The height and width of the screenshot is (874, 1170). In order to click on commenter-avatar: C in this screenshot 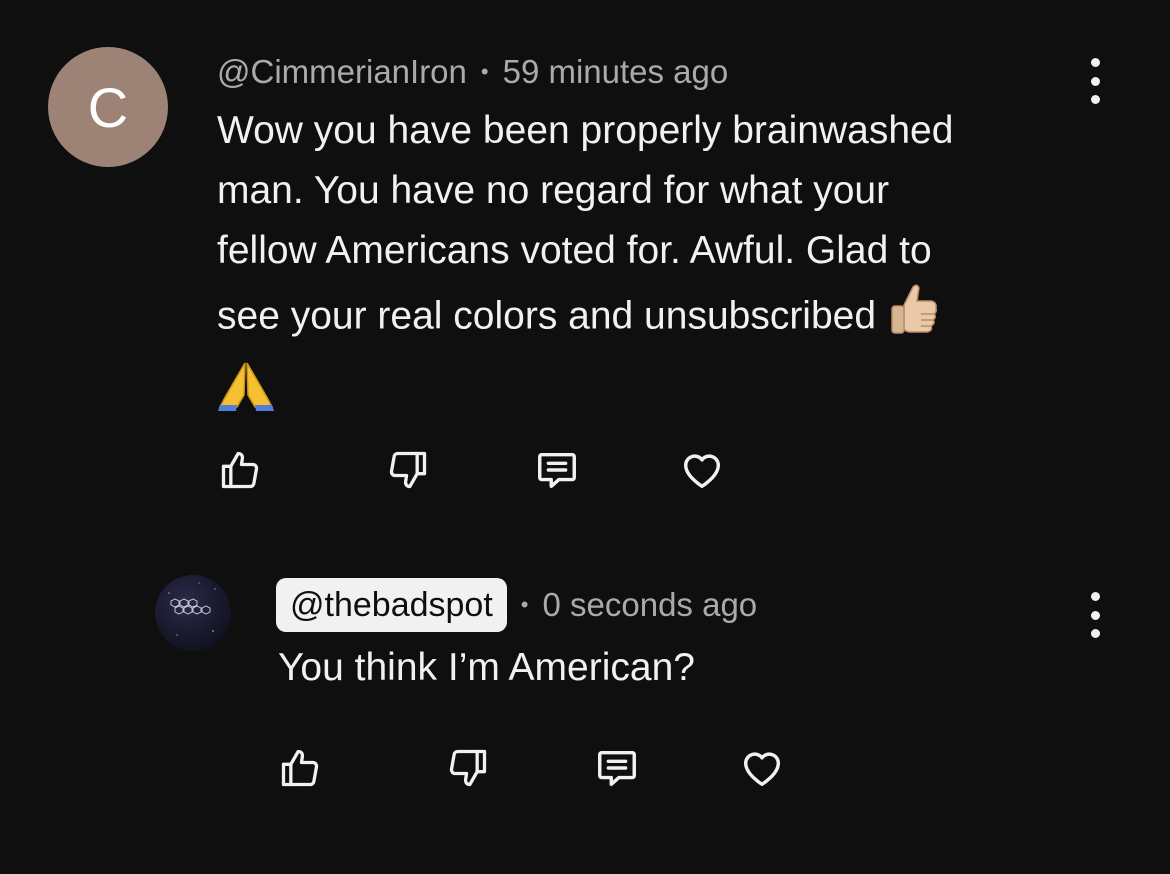, I will do `click(108, 107)`.